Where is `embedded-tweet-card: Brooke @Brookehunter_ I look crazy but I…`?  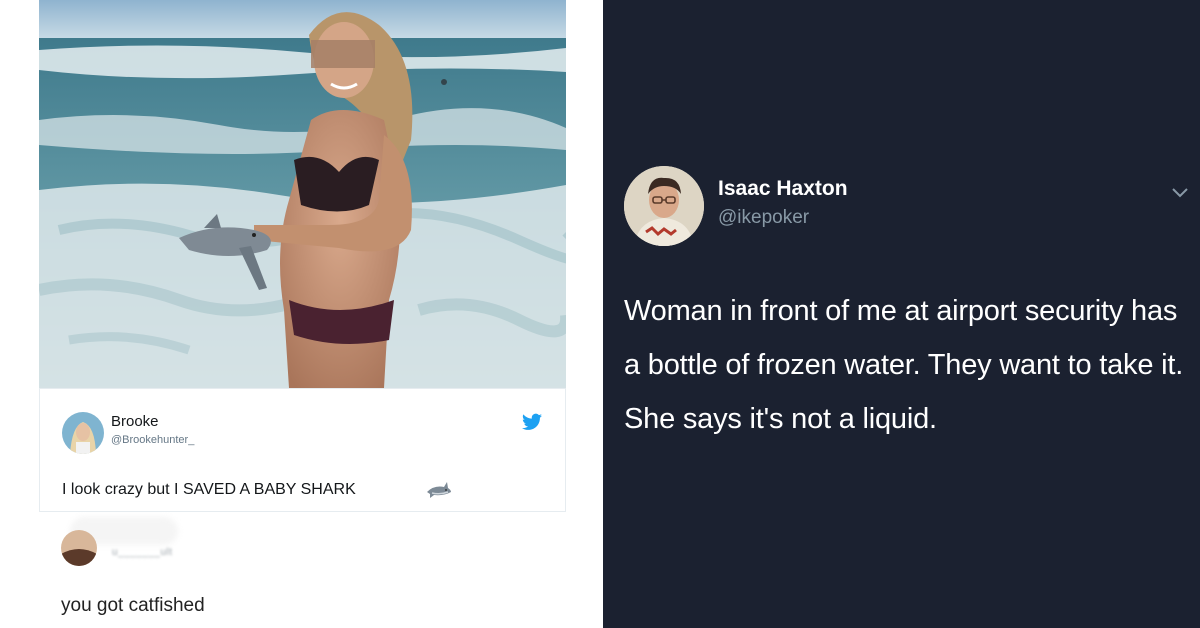 embedded-tweet-card: Brooke @Brookehunter_ I look crazy but I… is located at coordinates (302, 450).